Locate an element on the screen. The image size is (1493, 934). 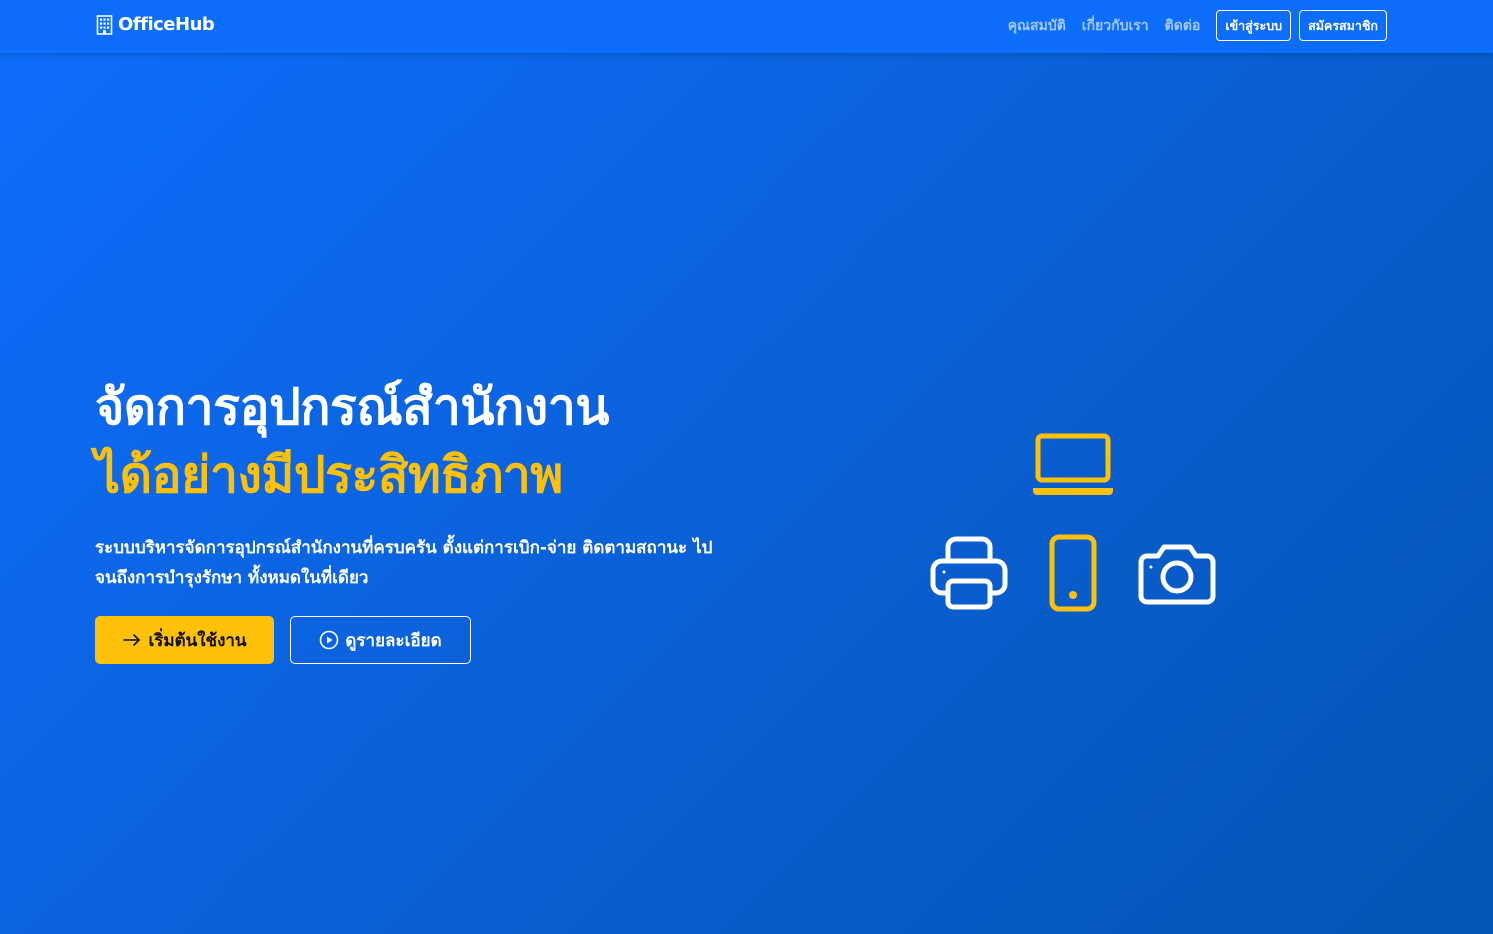
detail-button-label: ดูรายละเอียด is located at coordinates (393, 640).